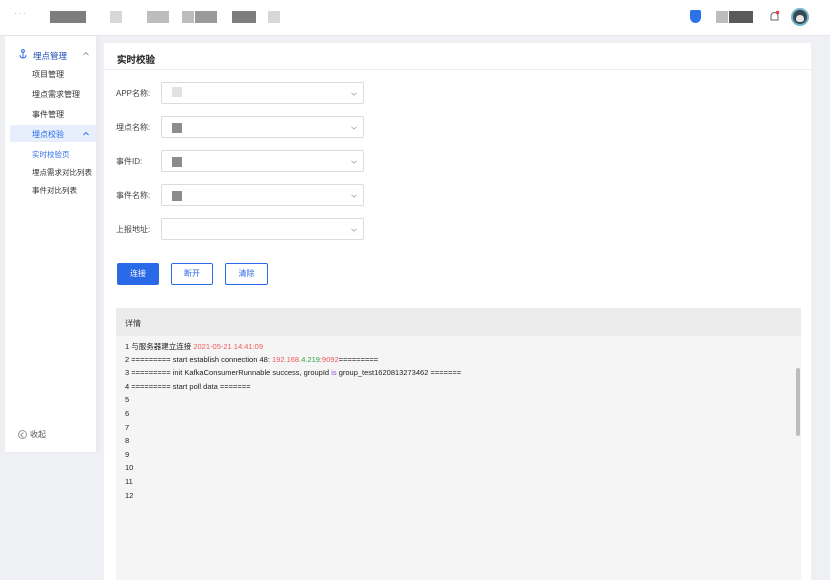 The height and width of the screenshot is (580, 830). Describe the element at coordinates (774, 16) in the screenshot. I see `notification-icon` at that location.